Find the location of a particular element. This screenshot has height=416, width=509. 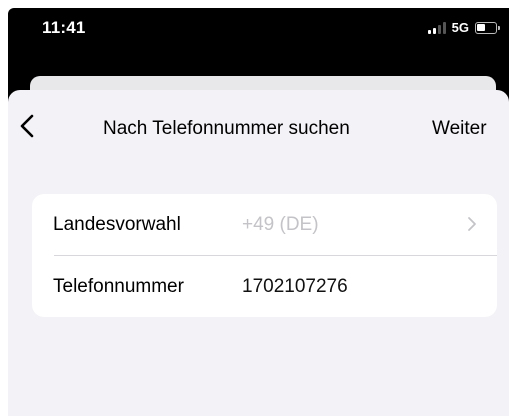

country-code-row: Landesvorwahl +49 (DE) is located at coordinates (264, 224).